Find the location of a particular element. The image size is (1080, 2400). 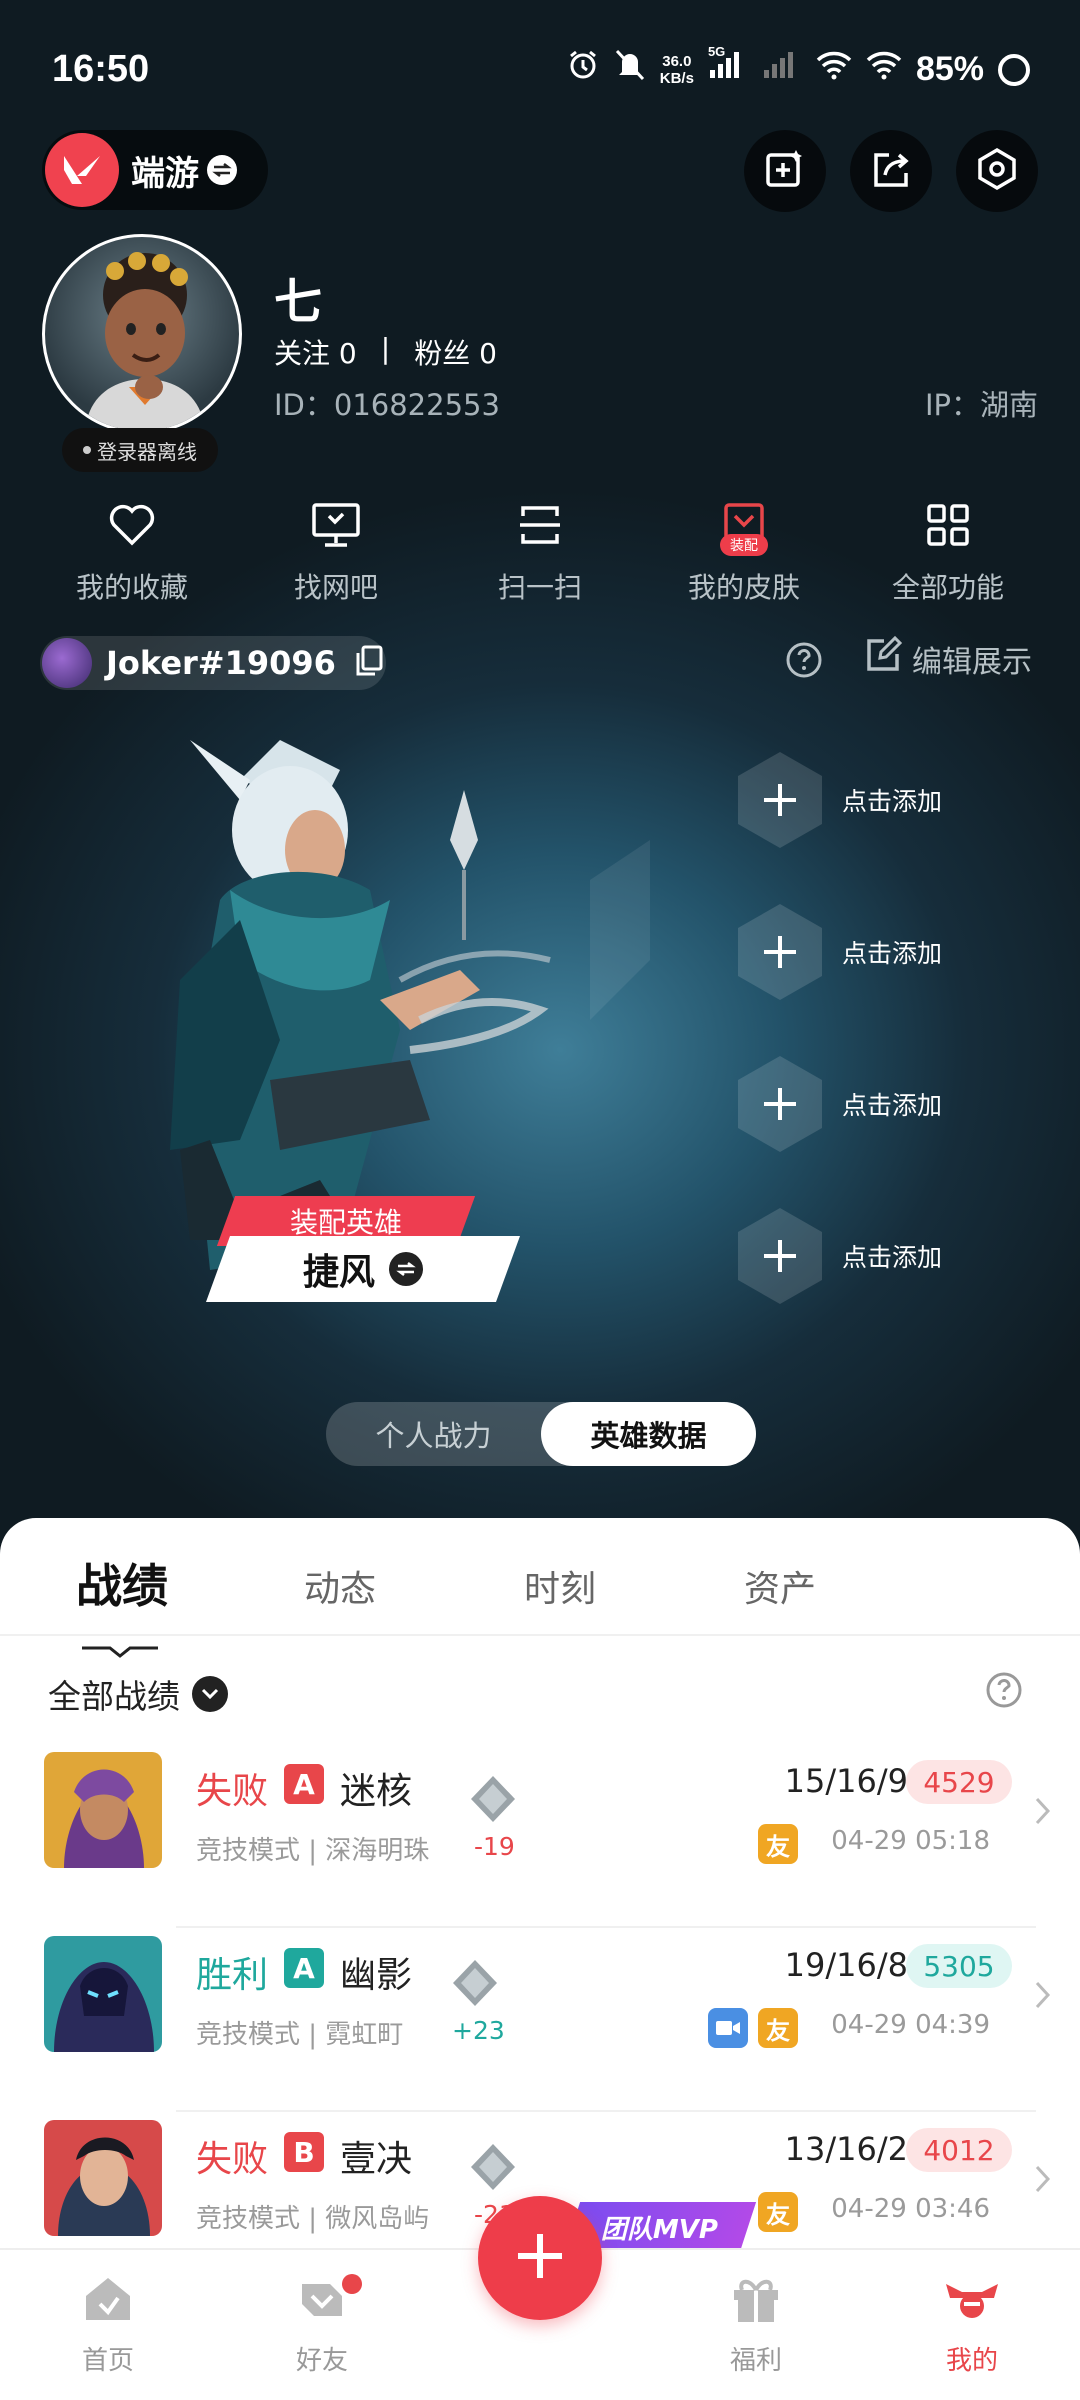

match-score: 4529 is located at coordinates (959, 1782).